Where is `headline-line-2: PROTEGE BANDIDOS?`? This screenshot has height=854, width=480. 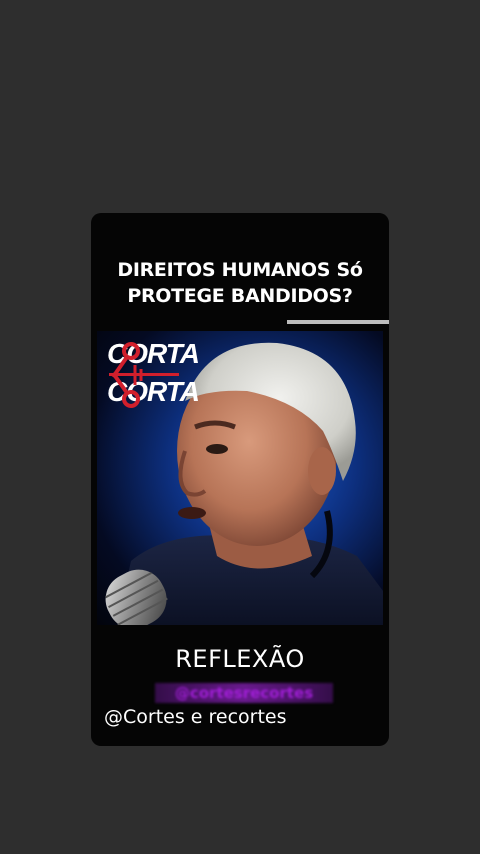
headline-line-2: PROTEGE BANDIDOS? is located at coordinates (240, 296).